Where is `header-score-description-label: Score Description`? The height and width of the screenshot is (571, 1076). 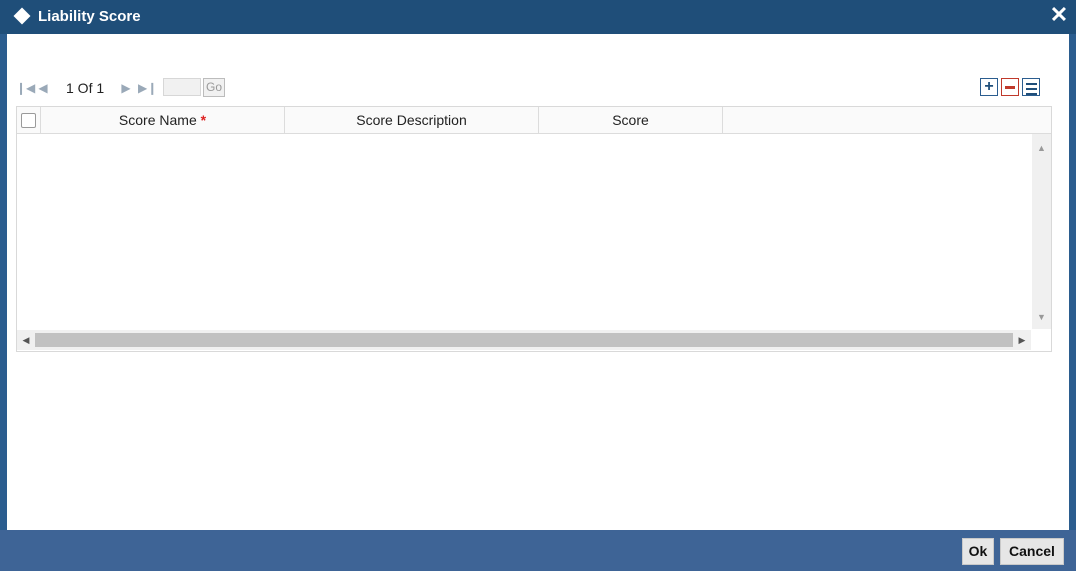
header-score-description-label: Score Description is located at coordinates (411, 120).